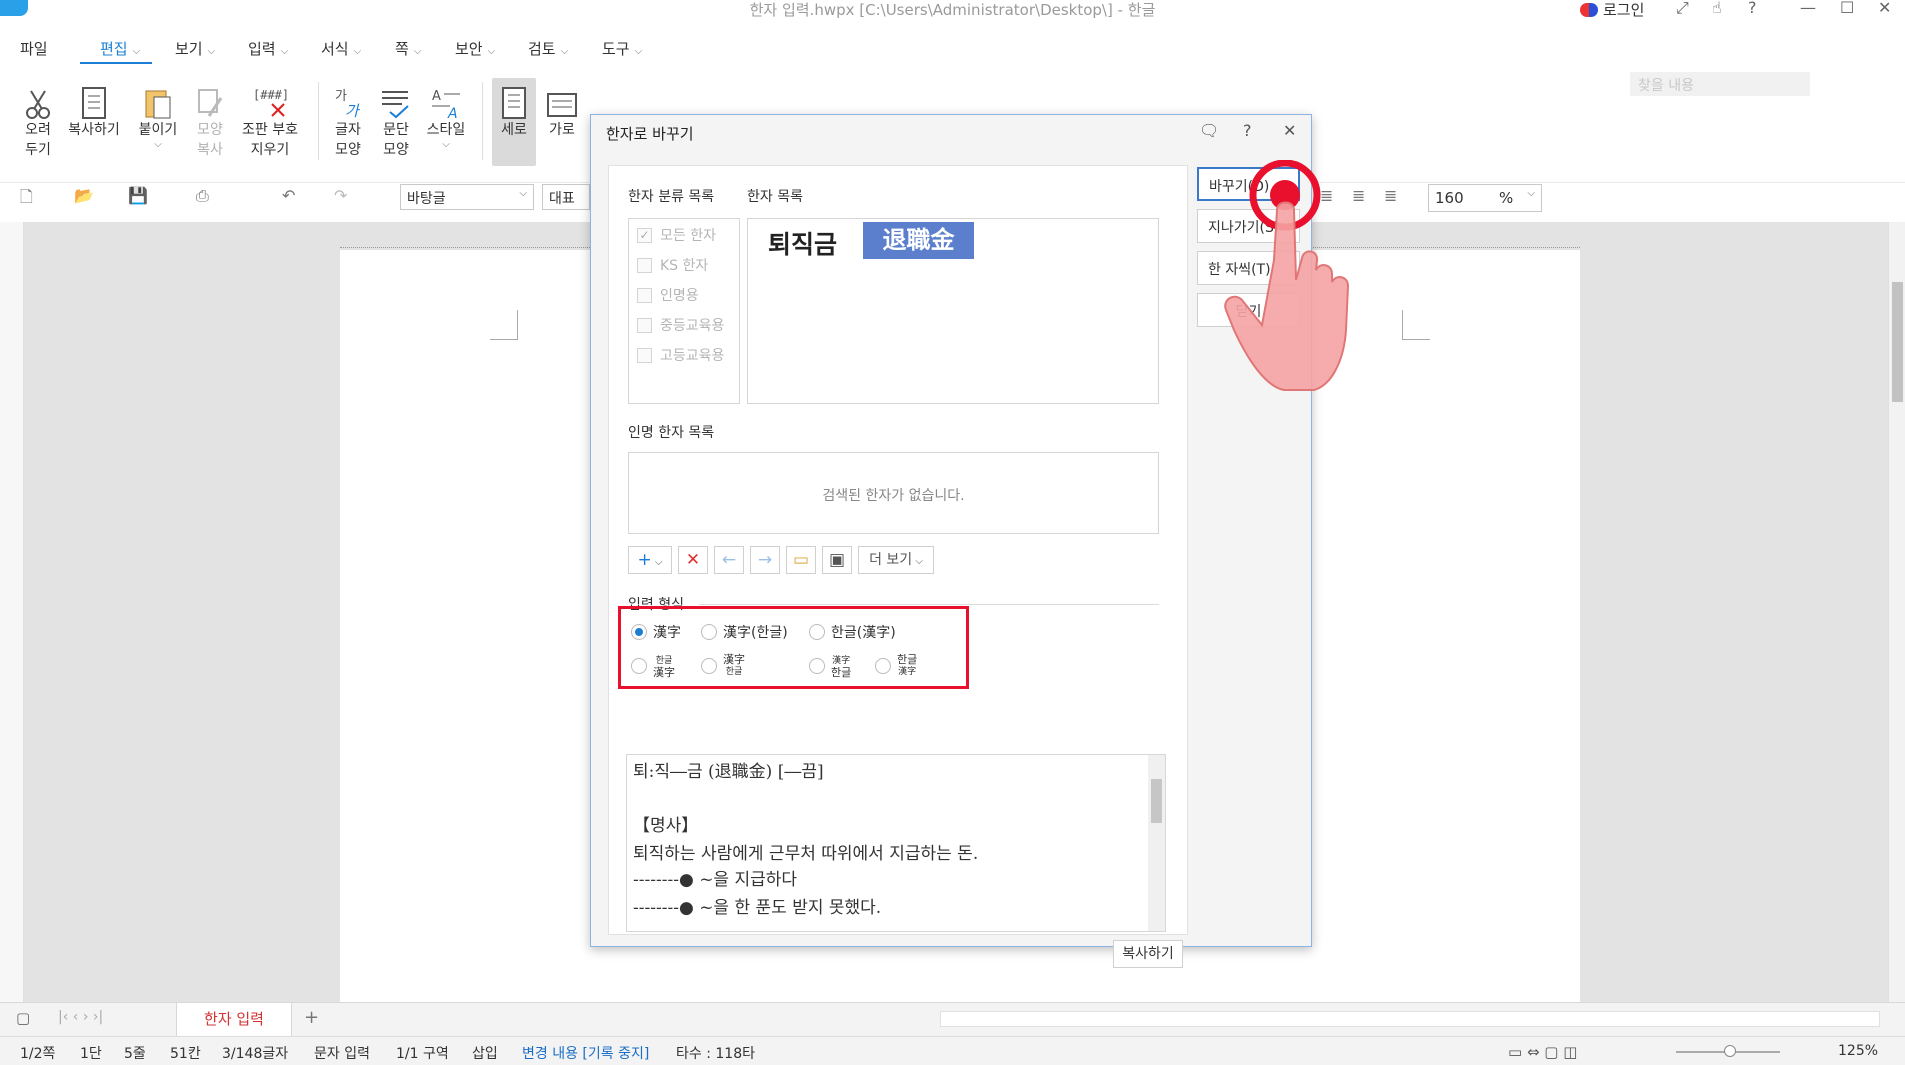 The height and width of the screenshot is (1065, 1905). I want to click on paste-button: 붙이기 ⌵, so click(158, 116).